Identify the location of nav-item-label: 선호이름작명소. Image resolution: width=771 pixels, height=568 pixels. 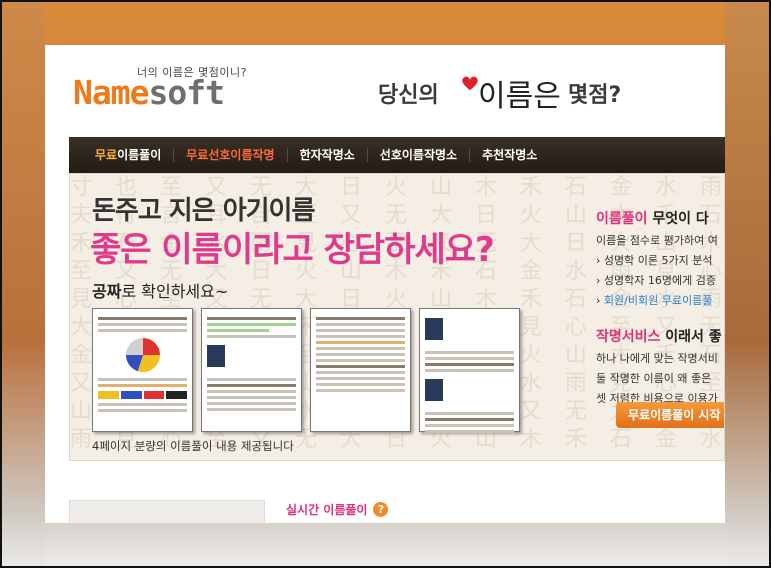
(418, 155).